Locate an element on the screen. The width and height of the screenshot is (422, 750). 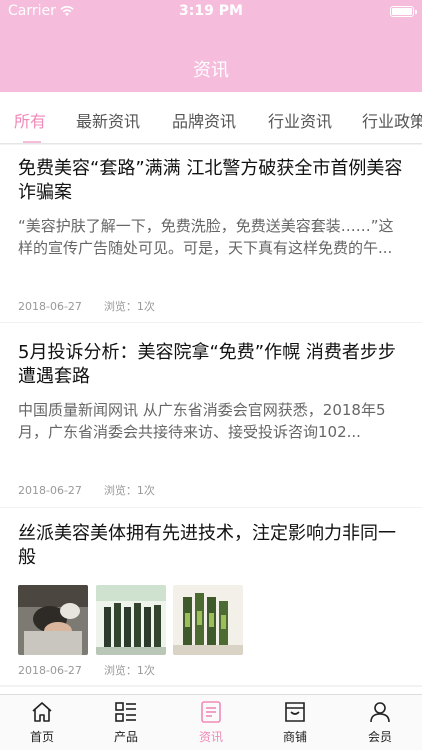
nav-bar: 资讯 is located at coordinates (211, 57).